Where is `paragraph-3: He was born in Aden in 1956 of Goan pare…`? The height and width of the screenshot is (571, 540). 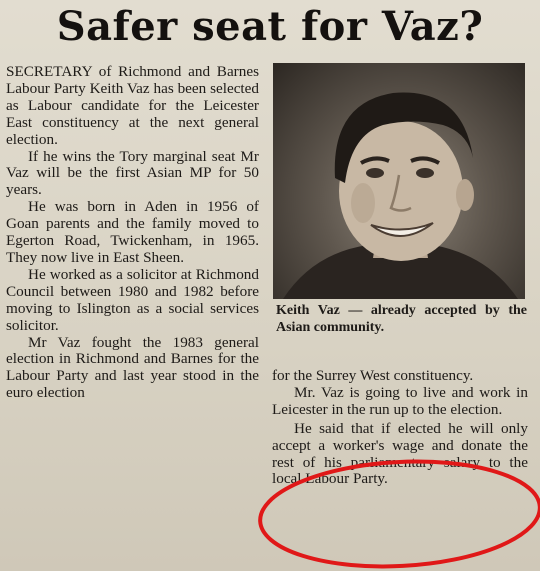 paragraph-3: He was born in Aden in 1956 of Goan pare… is located at coordinates (132, 232).